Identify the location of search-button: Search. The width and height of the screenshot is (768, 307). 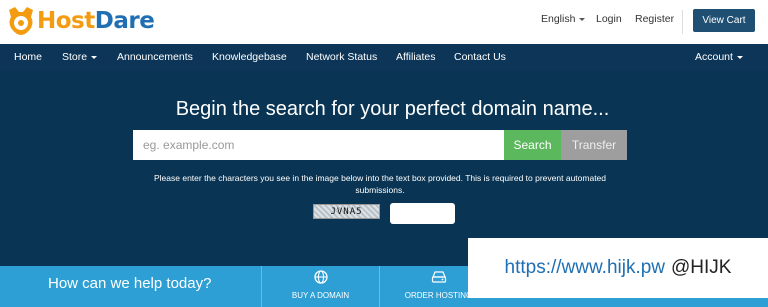
(532, 145).